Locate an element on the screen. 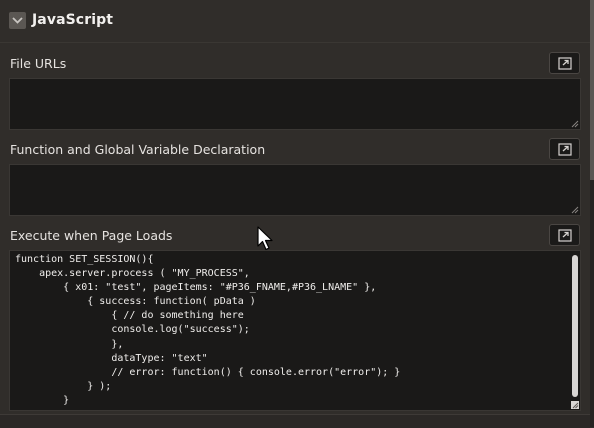 The width and height of the screenshot is (594, 428). region-header: JavaScript is located at coordinates (295, 21).